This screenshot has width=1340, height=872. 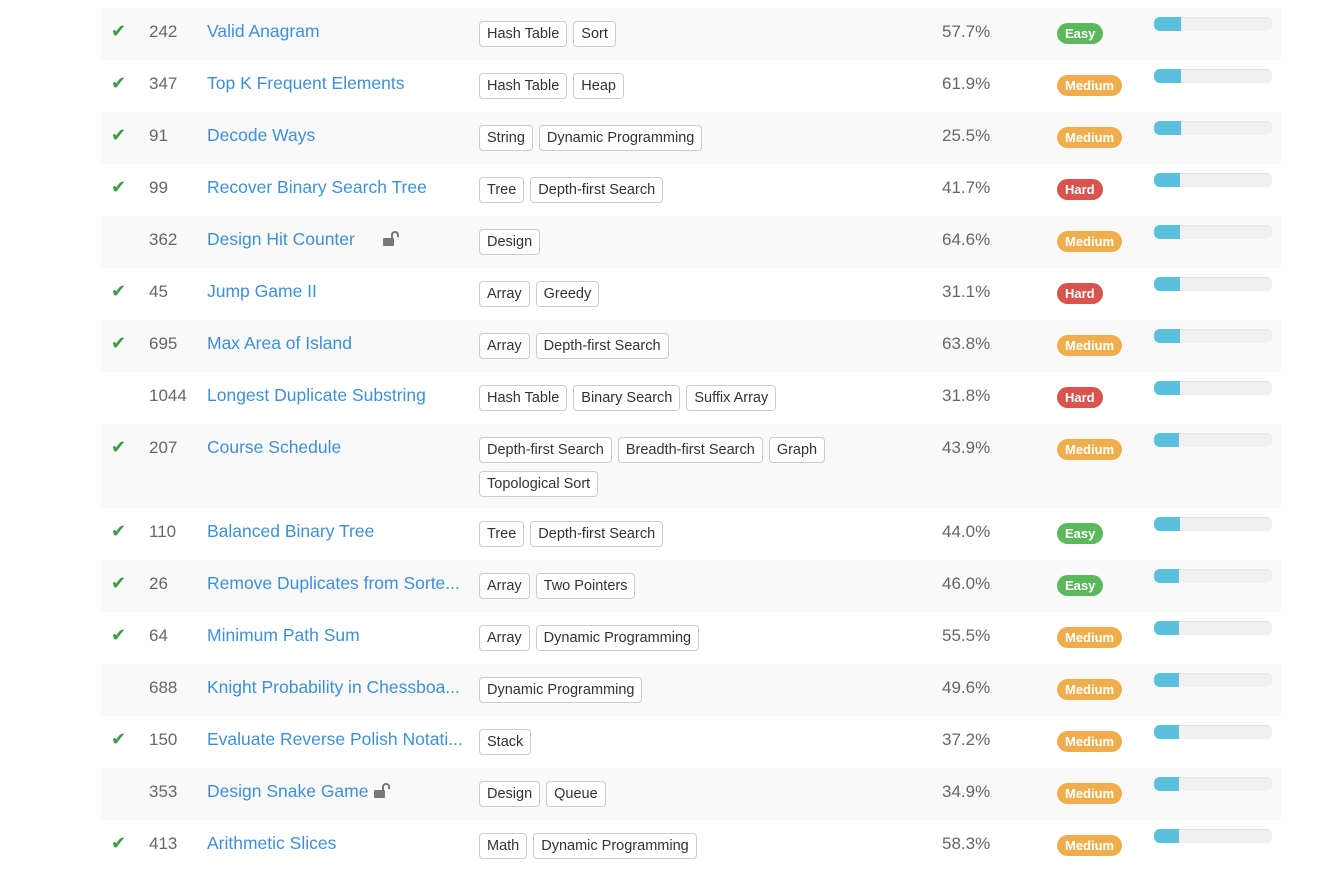 What do you see at coordinates (679, 34) in the screenshot?
I see `tag-list: Hash Table Sort` at bounding box center [679, 34].